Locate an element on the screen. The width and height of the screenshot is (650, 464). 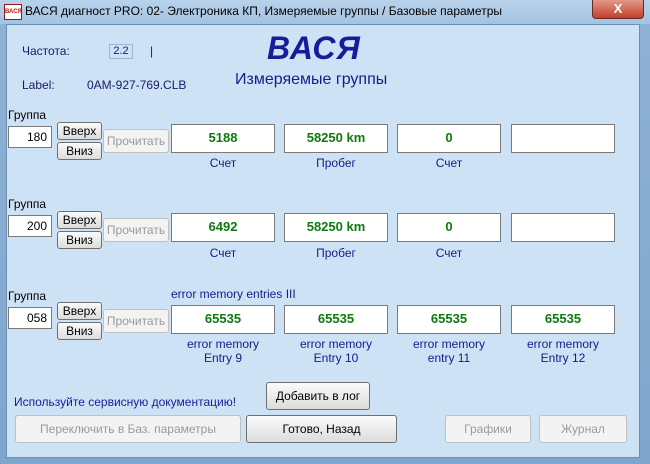
close-button: X is located at coordinates (618, 9).